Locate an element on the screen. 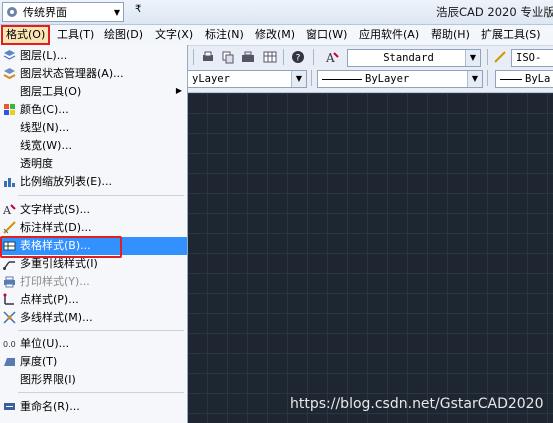 The image size is (553, 423). mleader-icon is located at coordinates (9, 265).